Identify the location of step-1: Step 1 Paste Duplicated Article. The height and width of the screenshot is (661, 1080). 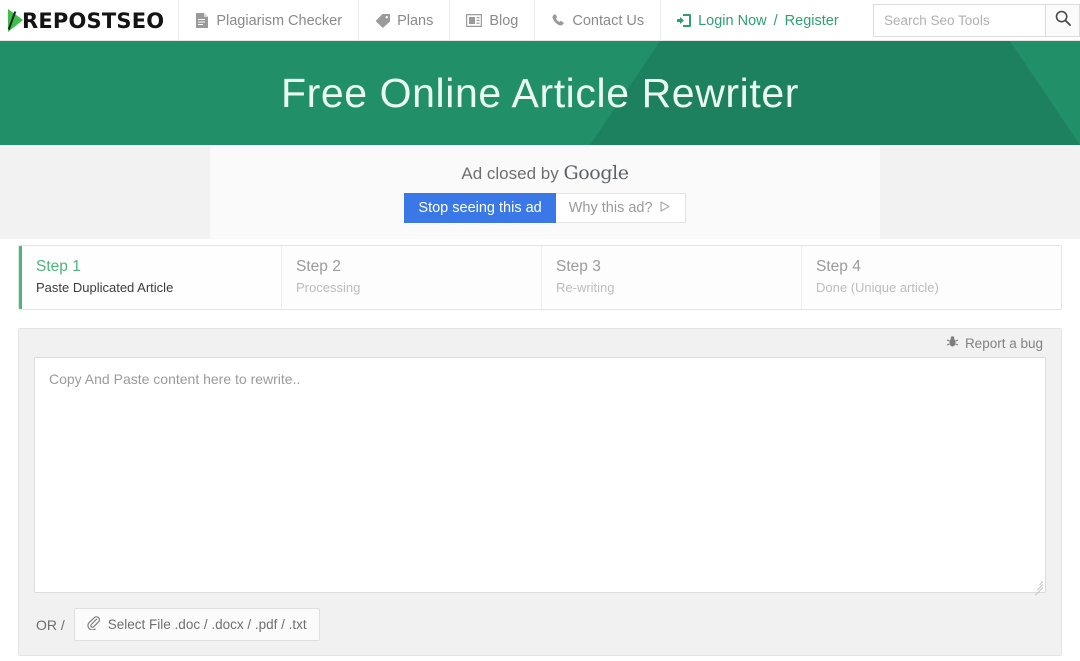
(150, 277).